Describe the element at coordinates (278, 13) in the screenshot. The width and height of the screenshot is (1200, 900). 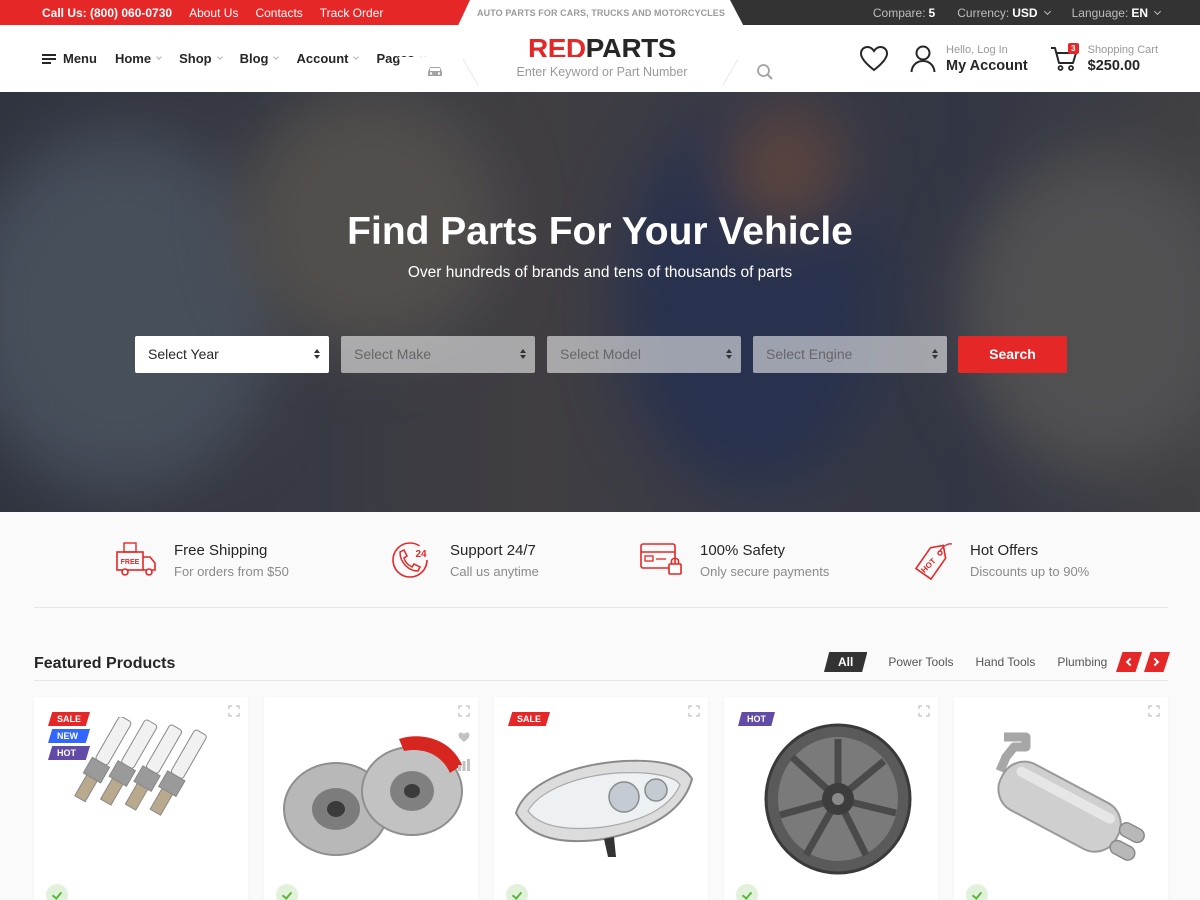
I see `contacts-link: Contacts` at that location.